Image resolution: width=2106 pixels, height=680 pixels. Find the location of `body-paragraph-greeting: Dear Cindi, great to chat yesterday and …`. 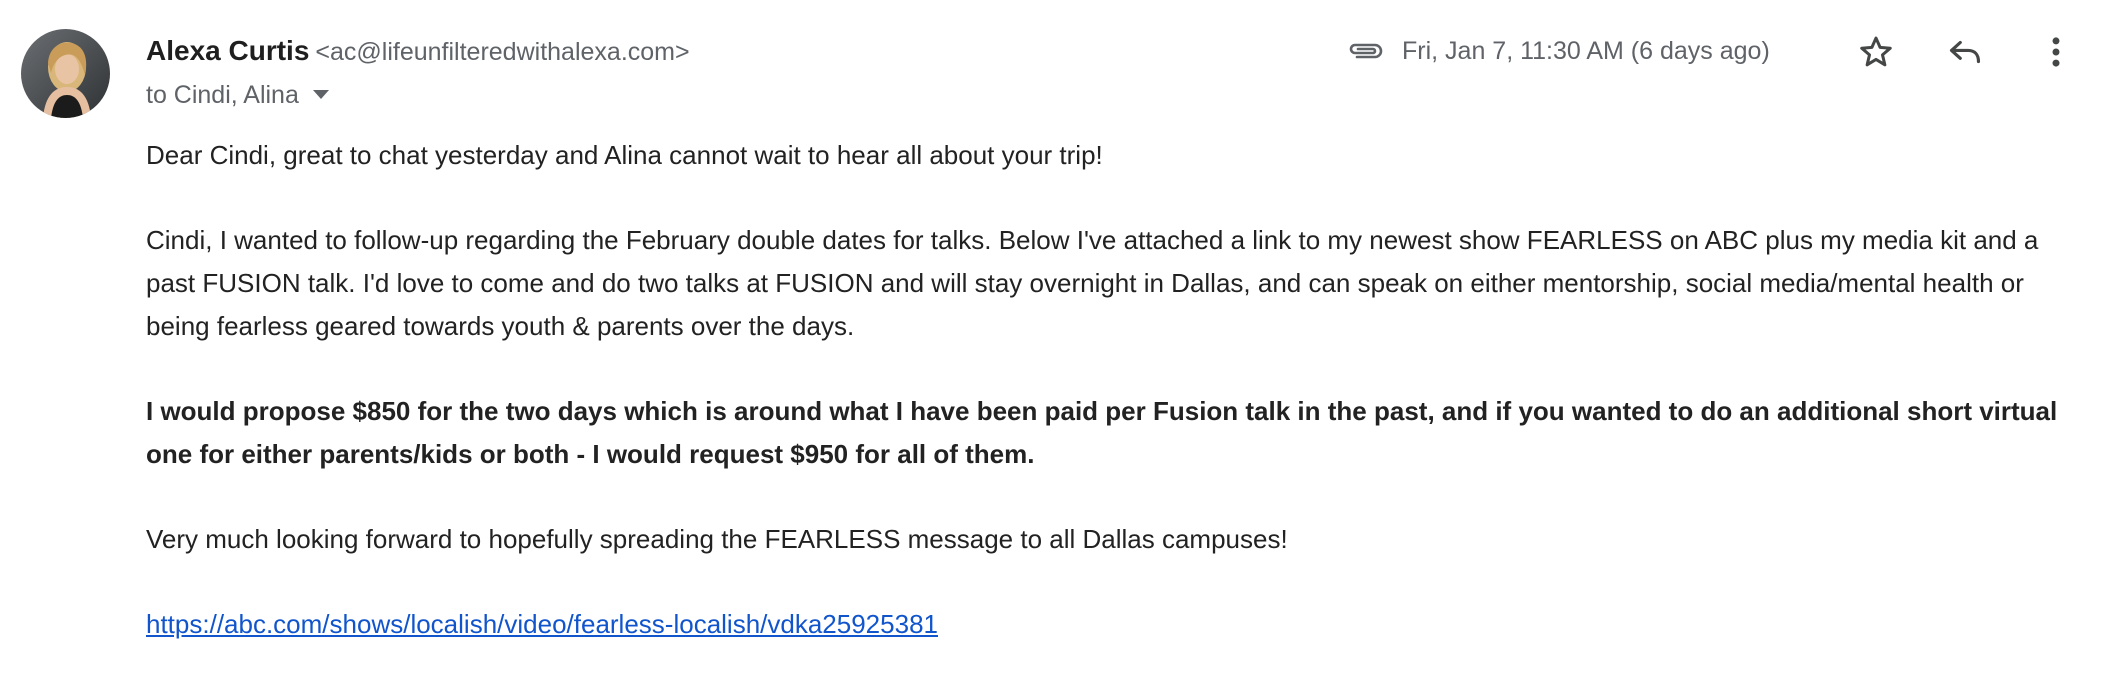

body-paragraph-greeting: Dear Cindi, great to chat yesterday and … is located at coordinates (624, 155).